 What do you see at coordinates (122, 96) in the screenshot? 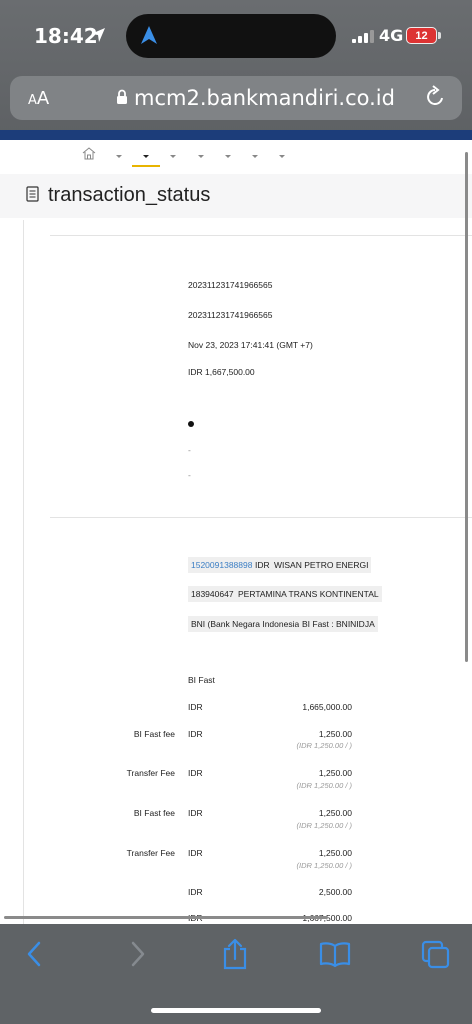
I see `lock-icon` at bounding box center [122, 96].